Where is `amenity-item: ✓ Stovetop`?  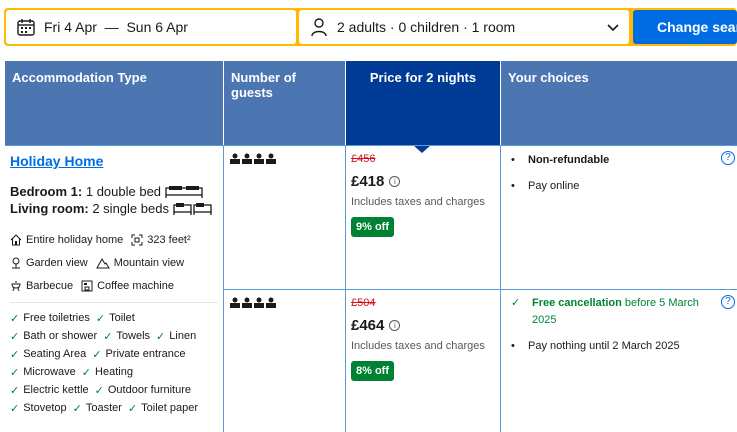 amenity-item: ✓ Stovetop is located at coordinates (38, 408).